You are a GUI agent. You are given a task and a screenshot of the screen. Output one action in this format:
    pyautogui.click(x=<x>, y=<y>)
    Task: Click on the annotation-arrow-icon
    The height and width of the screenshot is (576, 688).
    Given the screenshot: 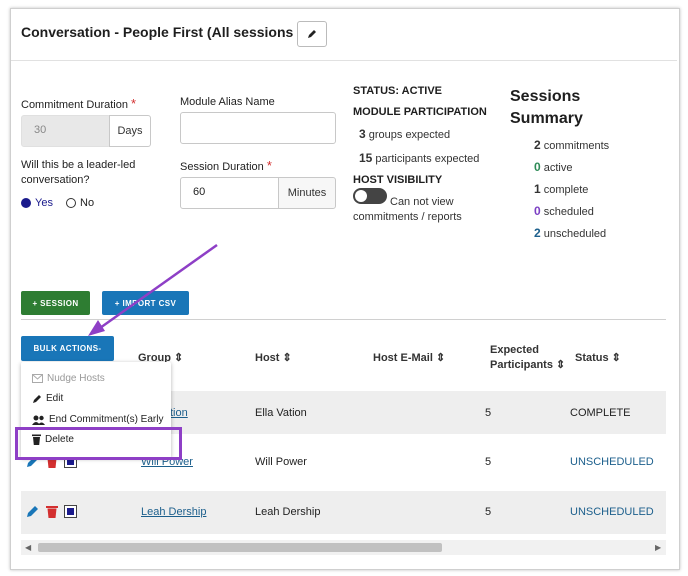 What is the action you would take?
    pyautogui.click(x=153, y=289)
    